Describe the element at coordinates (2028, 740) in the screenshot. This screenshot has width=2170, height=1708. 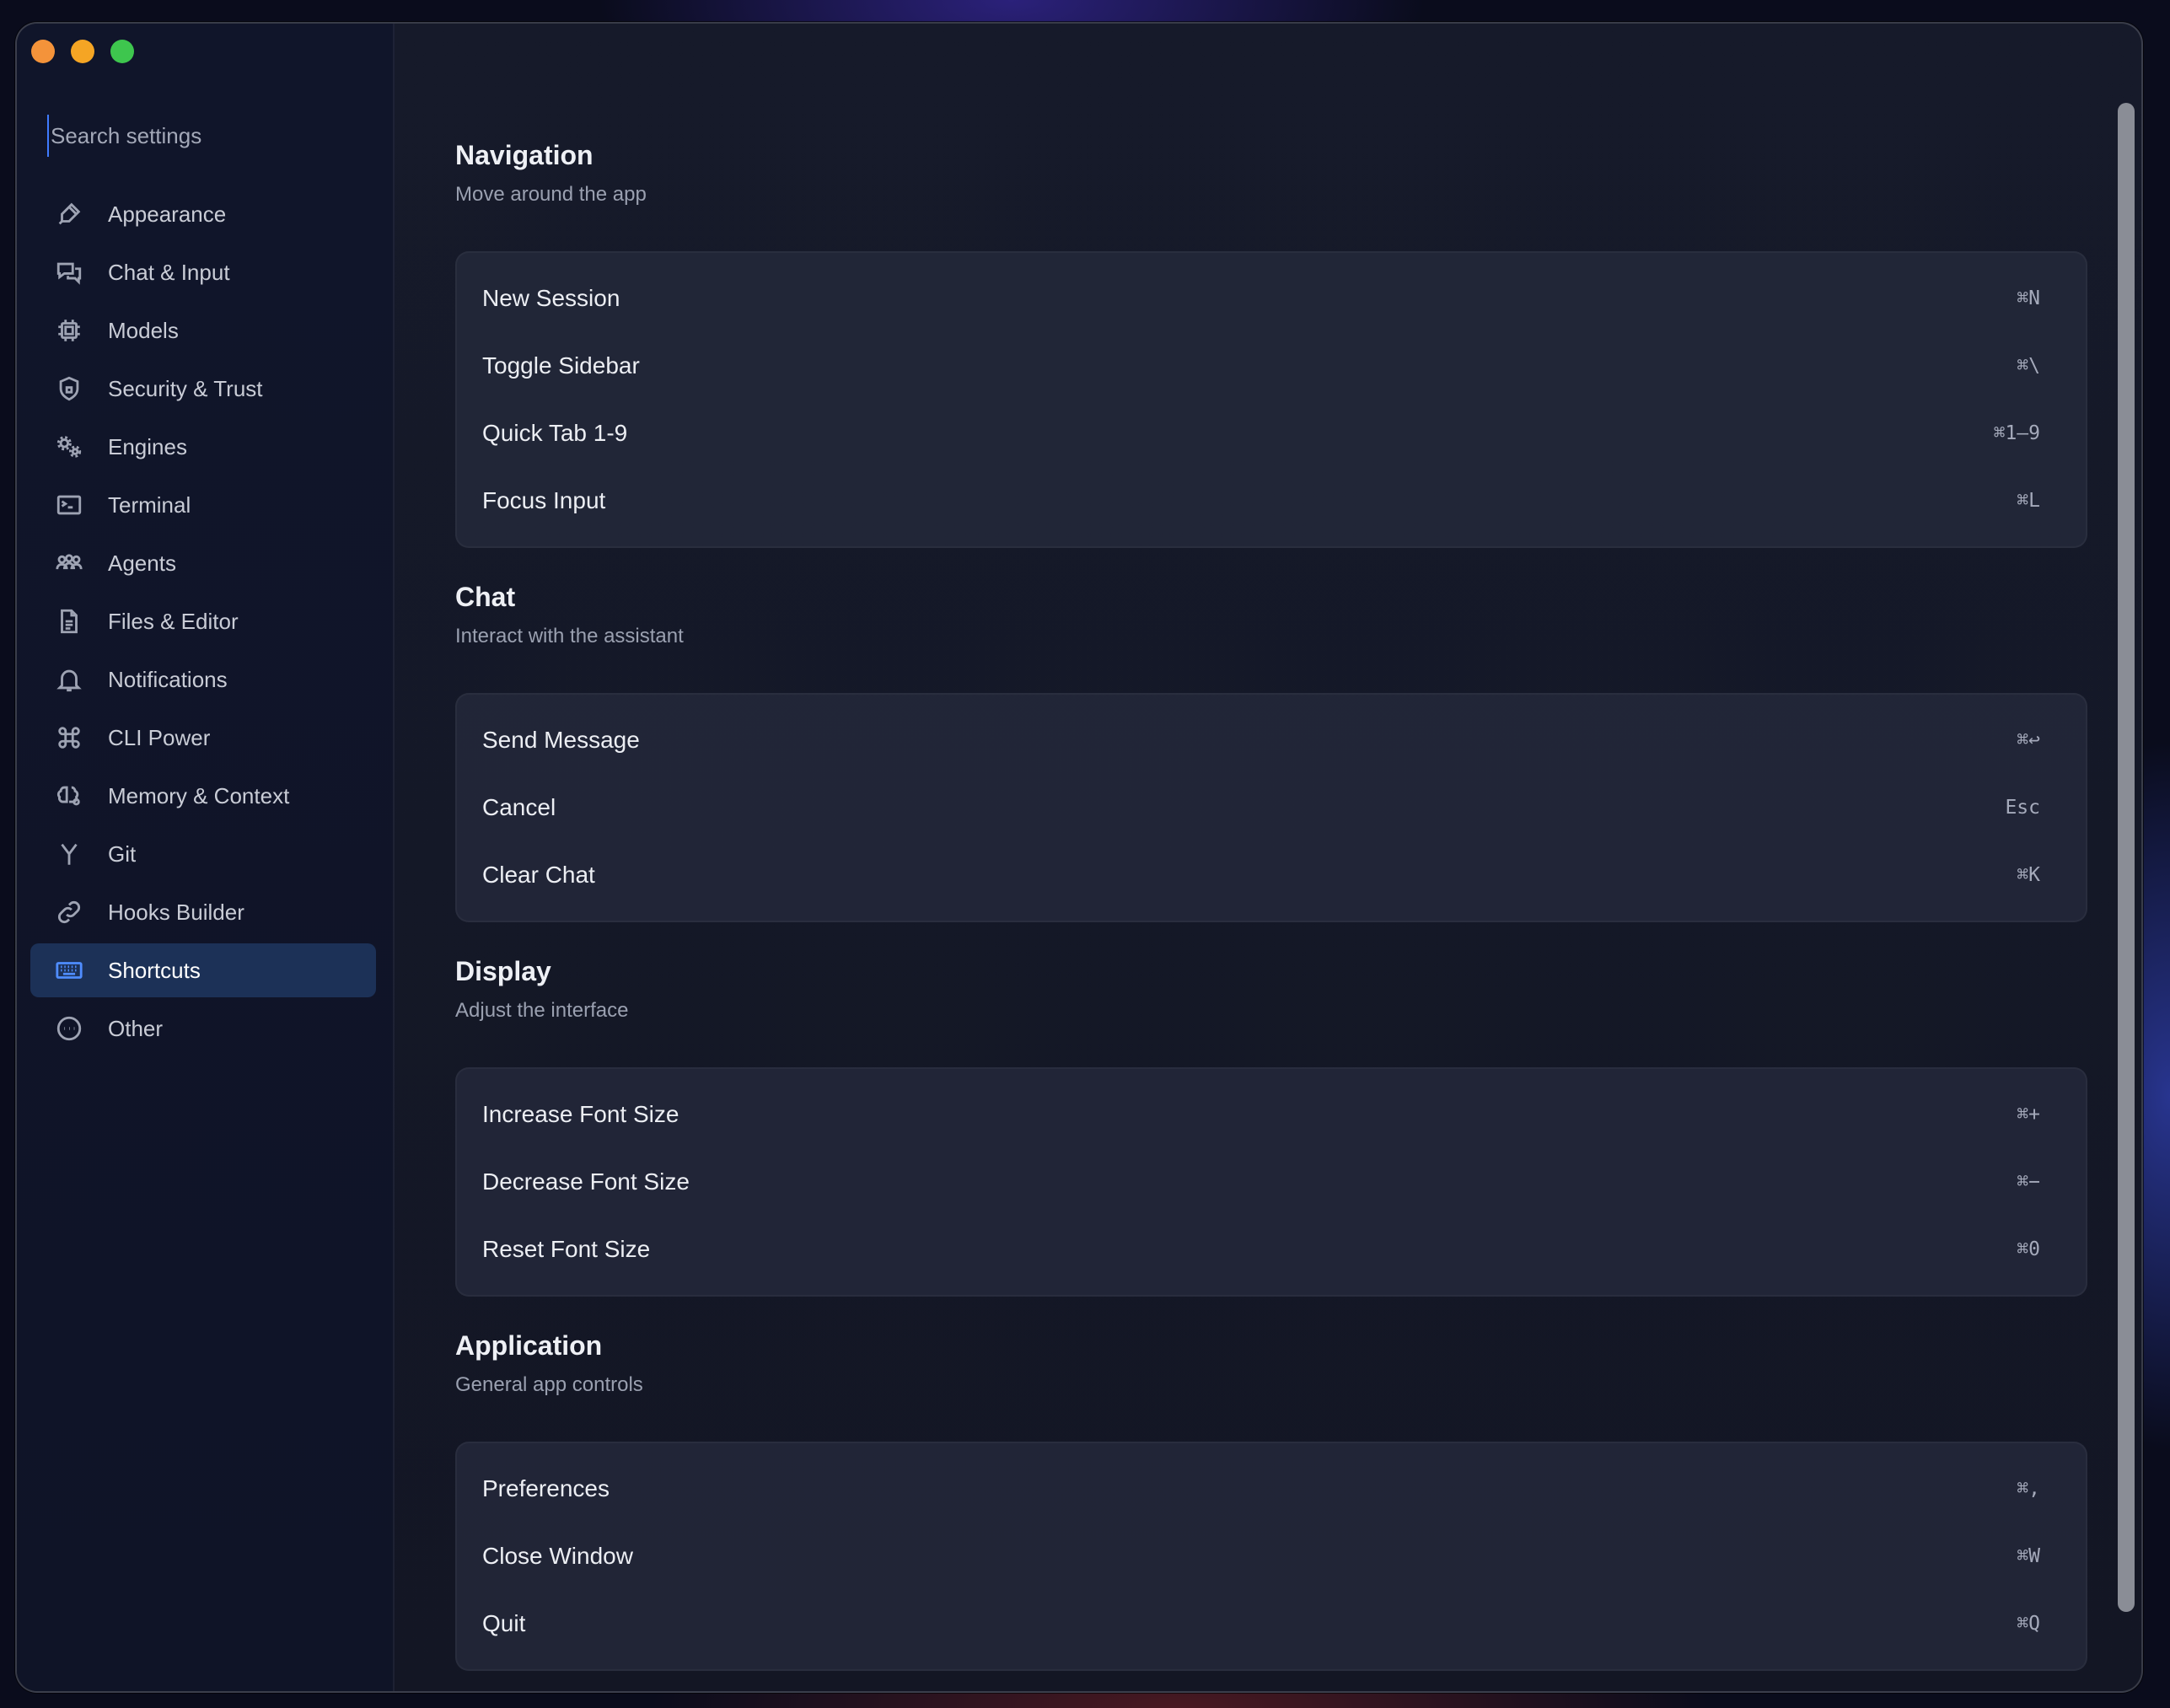
I see `shortcut-key: ⌘↩` at that location.